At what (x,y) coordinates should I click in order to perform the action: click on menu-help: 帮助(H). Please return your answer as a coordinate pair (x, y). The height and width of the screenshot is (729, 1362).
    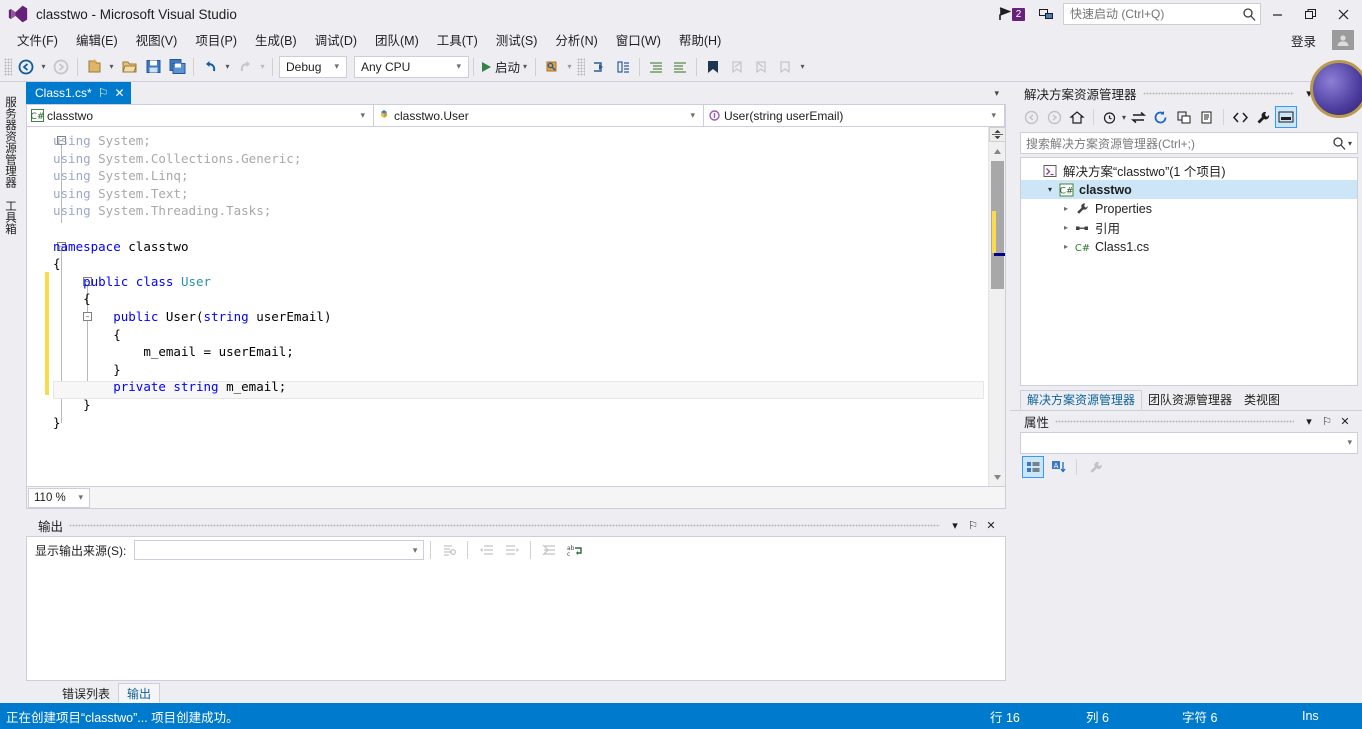
    Looking at the image, I should click on (700, 40).